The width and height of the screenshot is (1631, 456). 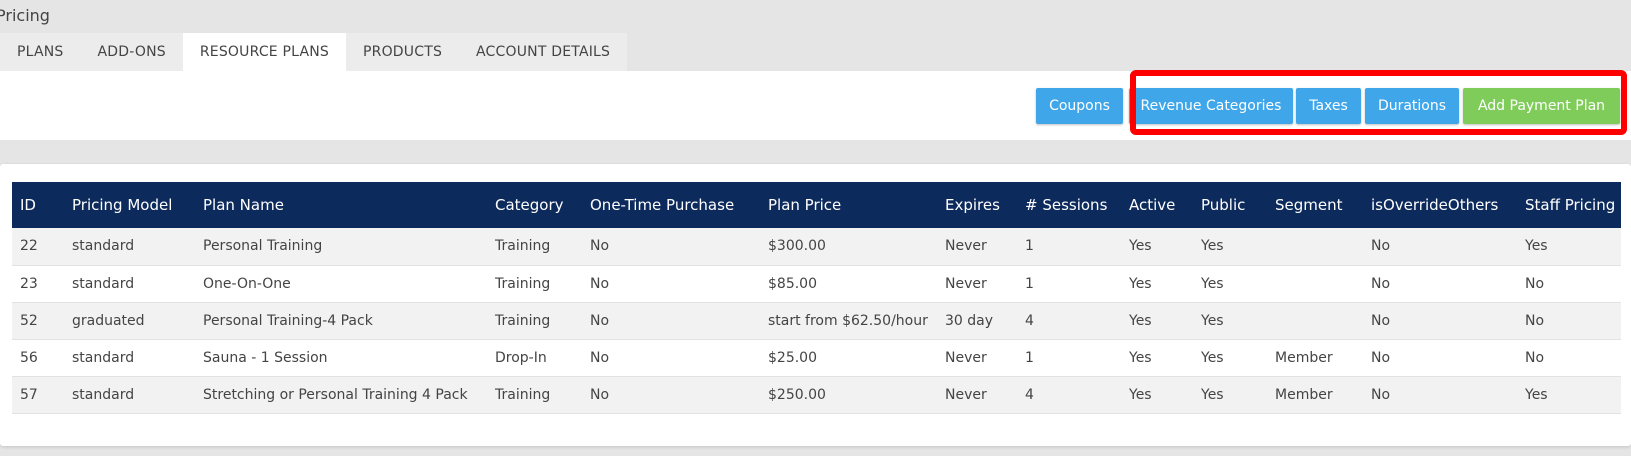 I want to click on column-header-category: Category, so click(x=534, y=205).